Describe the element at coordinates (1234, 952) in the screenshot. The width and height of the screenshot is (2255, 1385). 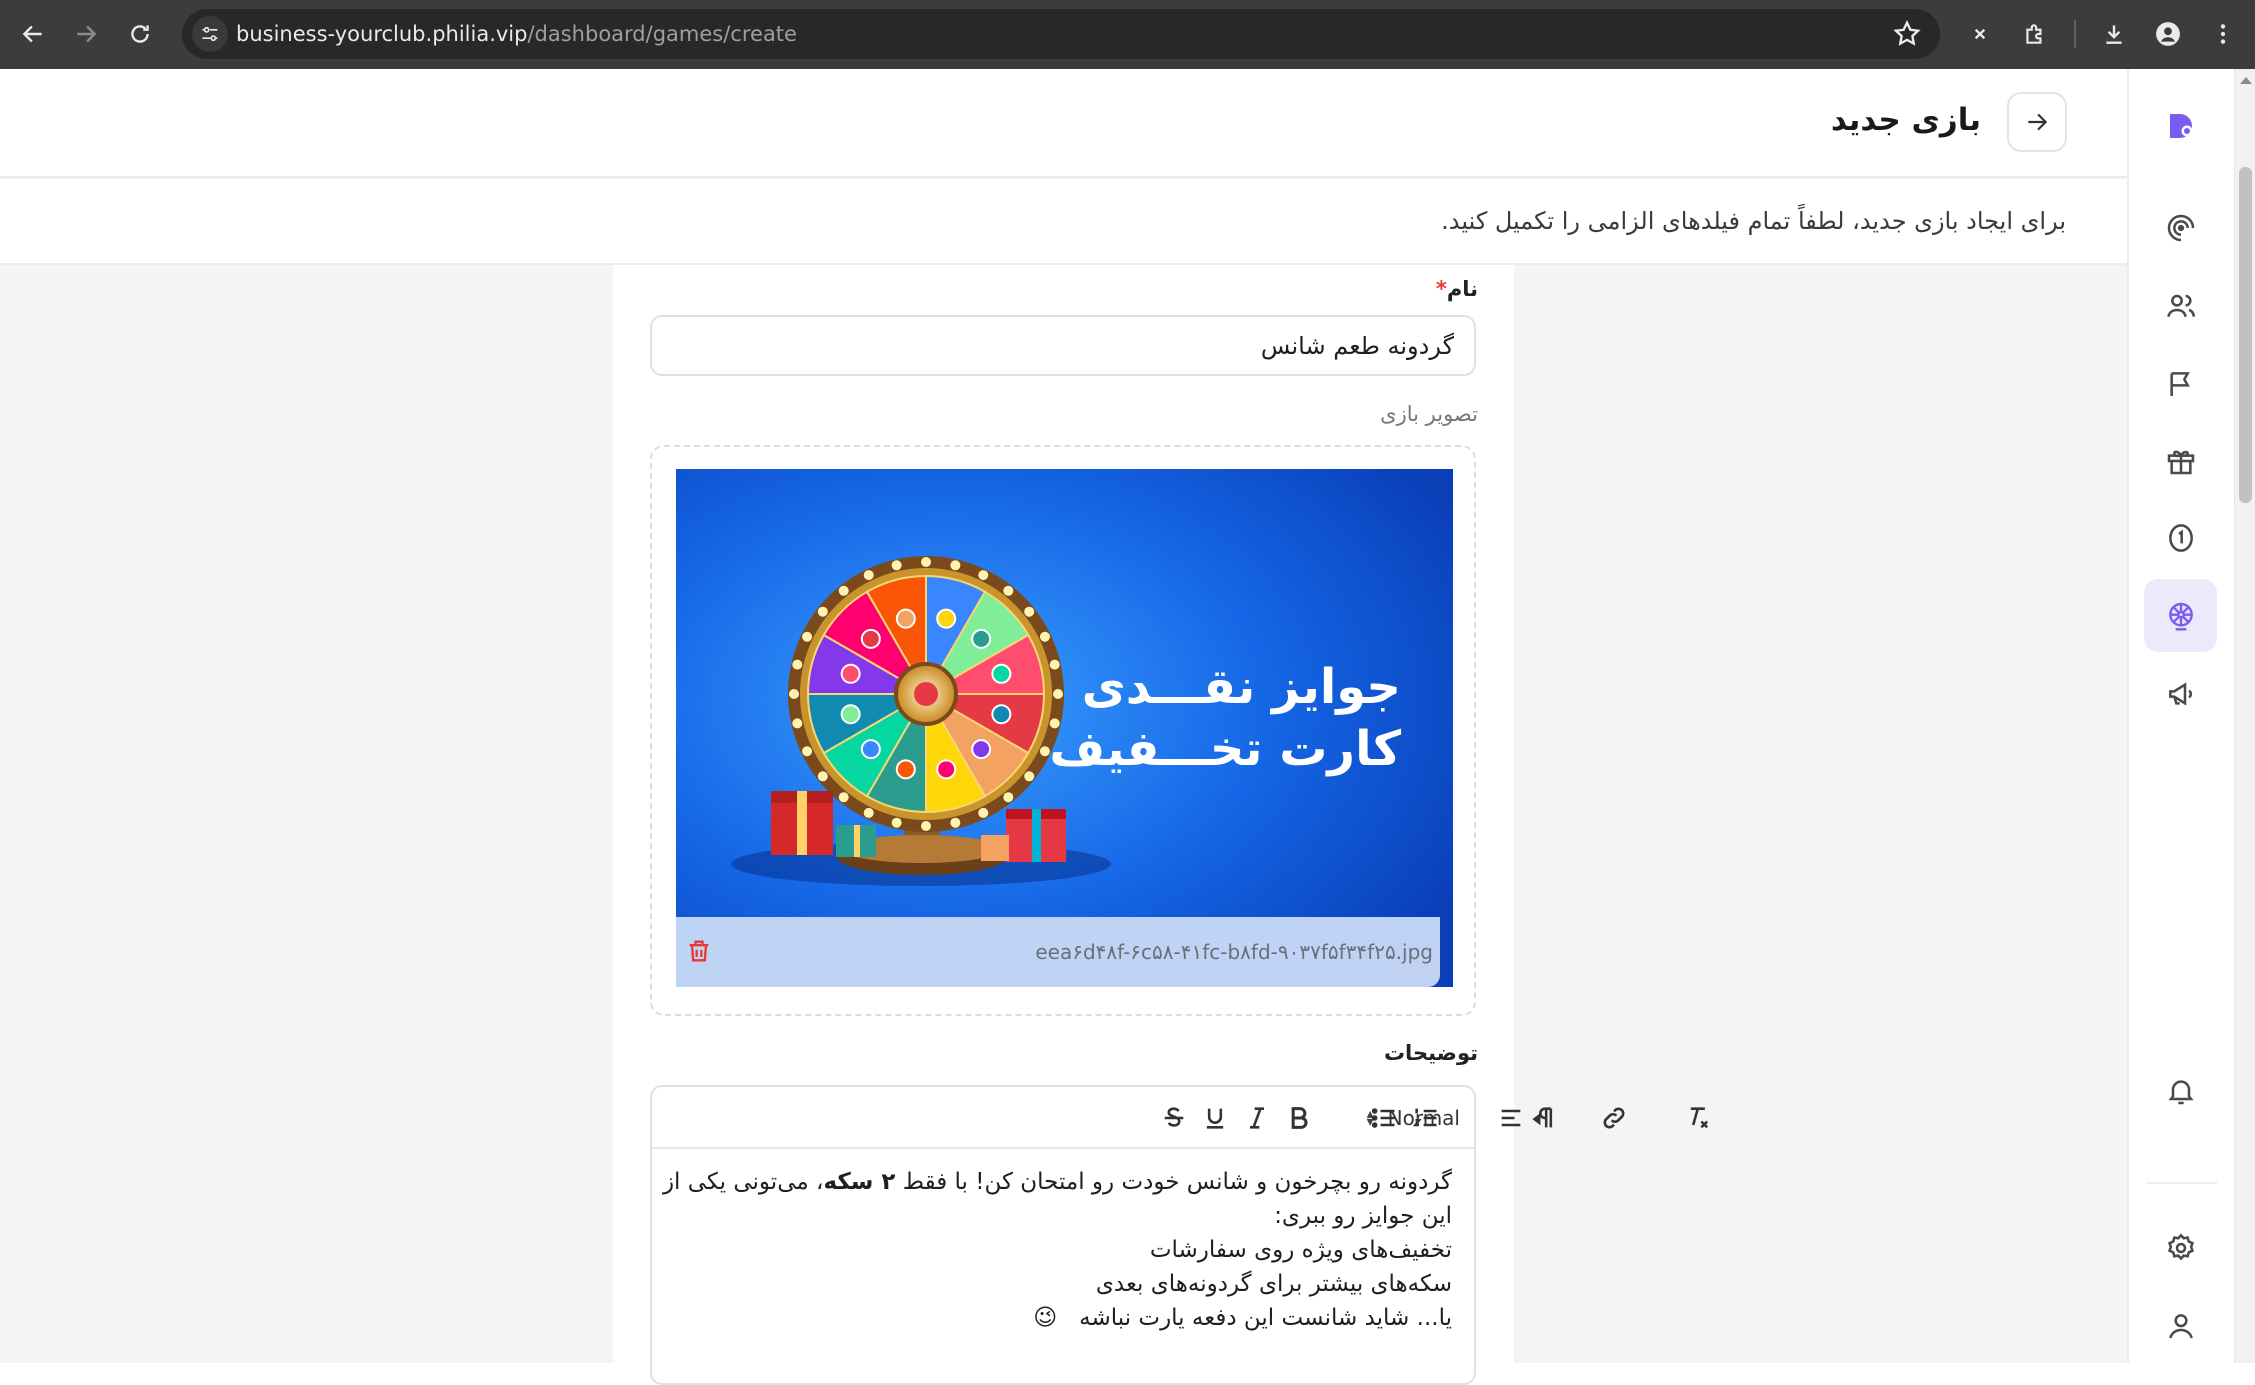
I see `file-name: eea۶d۴۸f-۶c۵۸-۴۱fc-b۸fd-۹۰۳۷f۵f۳۴f۲۵.jpg` at that location.